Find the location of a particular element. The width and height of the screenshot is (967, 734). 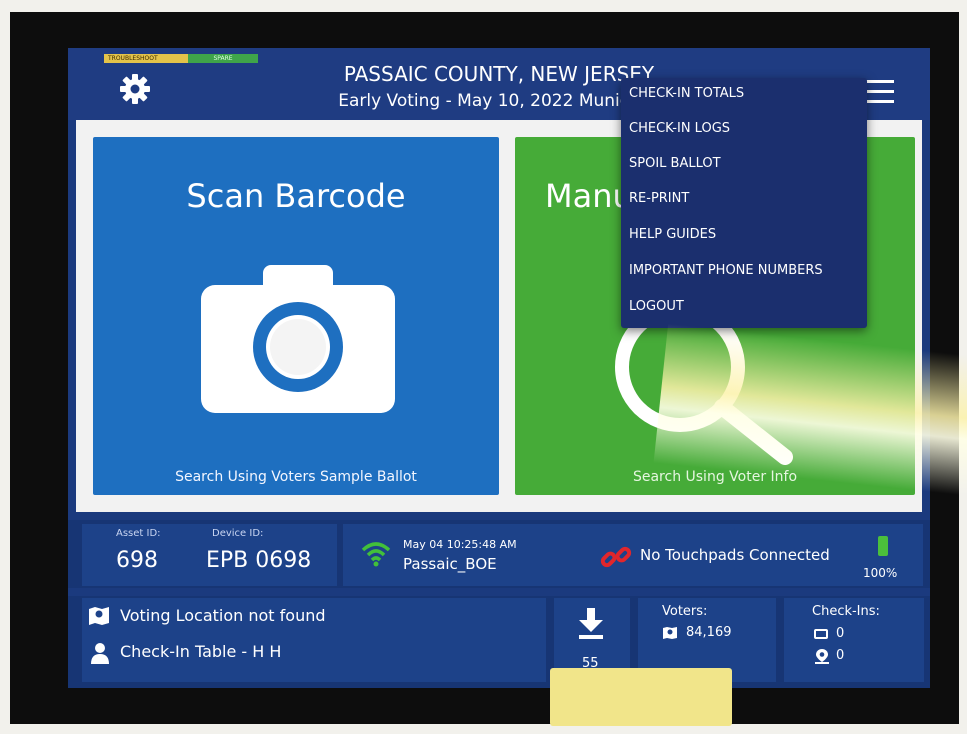

manual-search-subtitle: Search Using Voter Info is located at coordinates (715, 477).